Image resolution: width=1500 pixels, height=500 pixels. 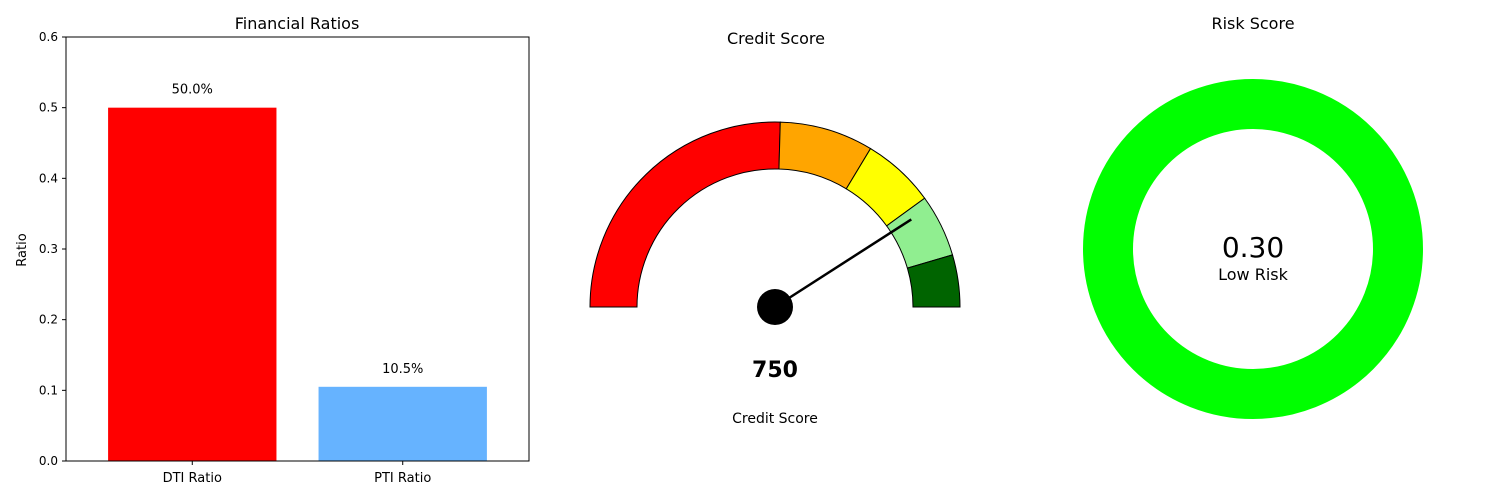 I want to click on donut-title: Risk Score, so click(x=1252, y=23).